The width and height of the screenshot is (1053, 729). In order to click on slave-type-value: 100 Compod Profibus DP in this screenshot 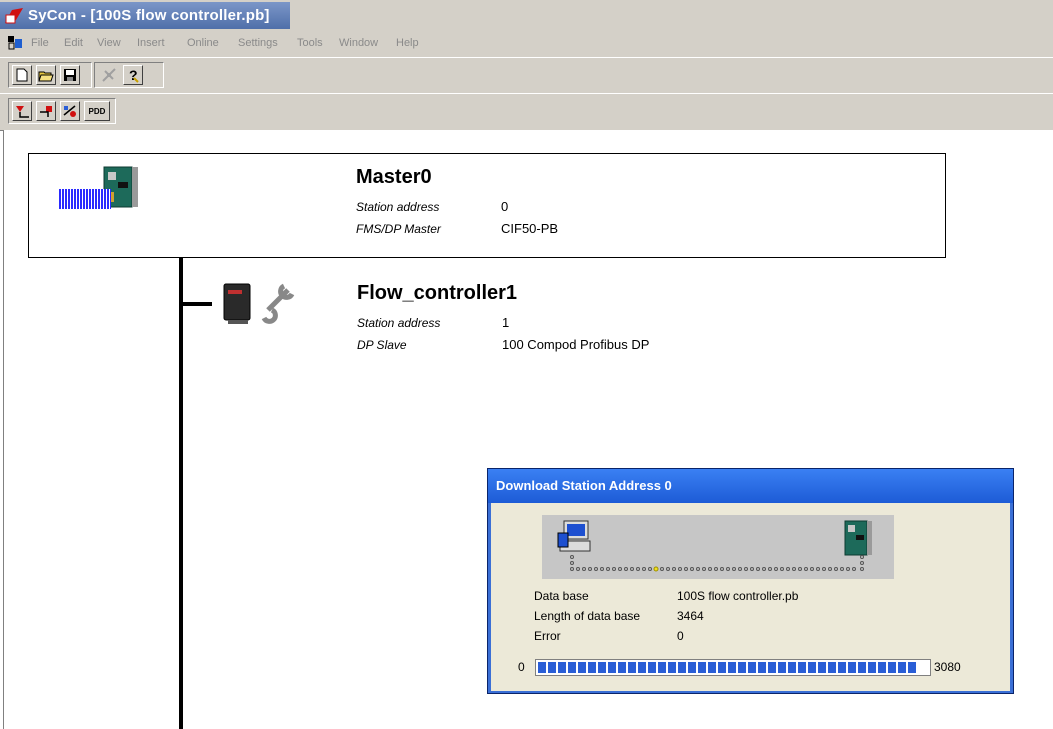, I will do `click(576, 344)`.